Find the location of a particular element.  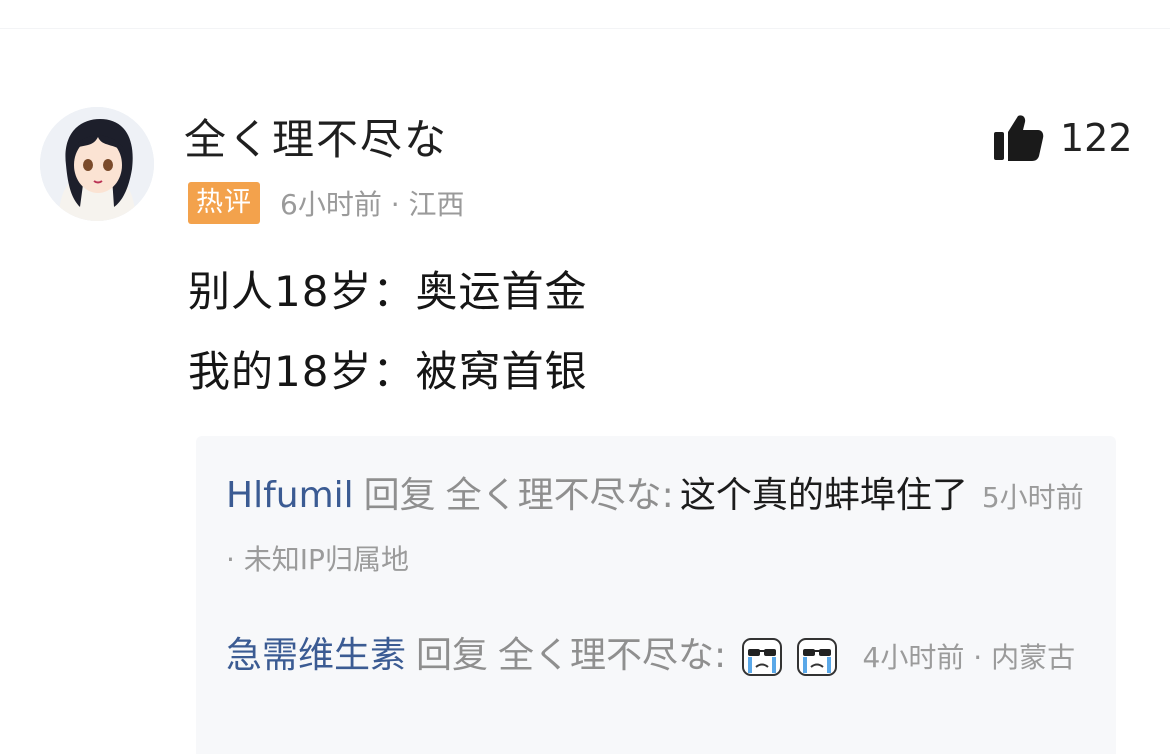

reply-meta: 4小时前 · 内蒙古 is located at coordinates (969, 657).